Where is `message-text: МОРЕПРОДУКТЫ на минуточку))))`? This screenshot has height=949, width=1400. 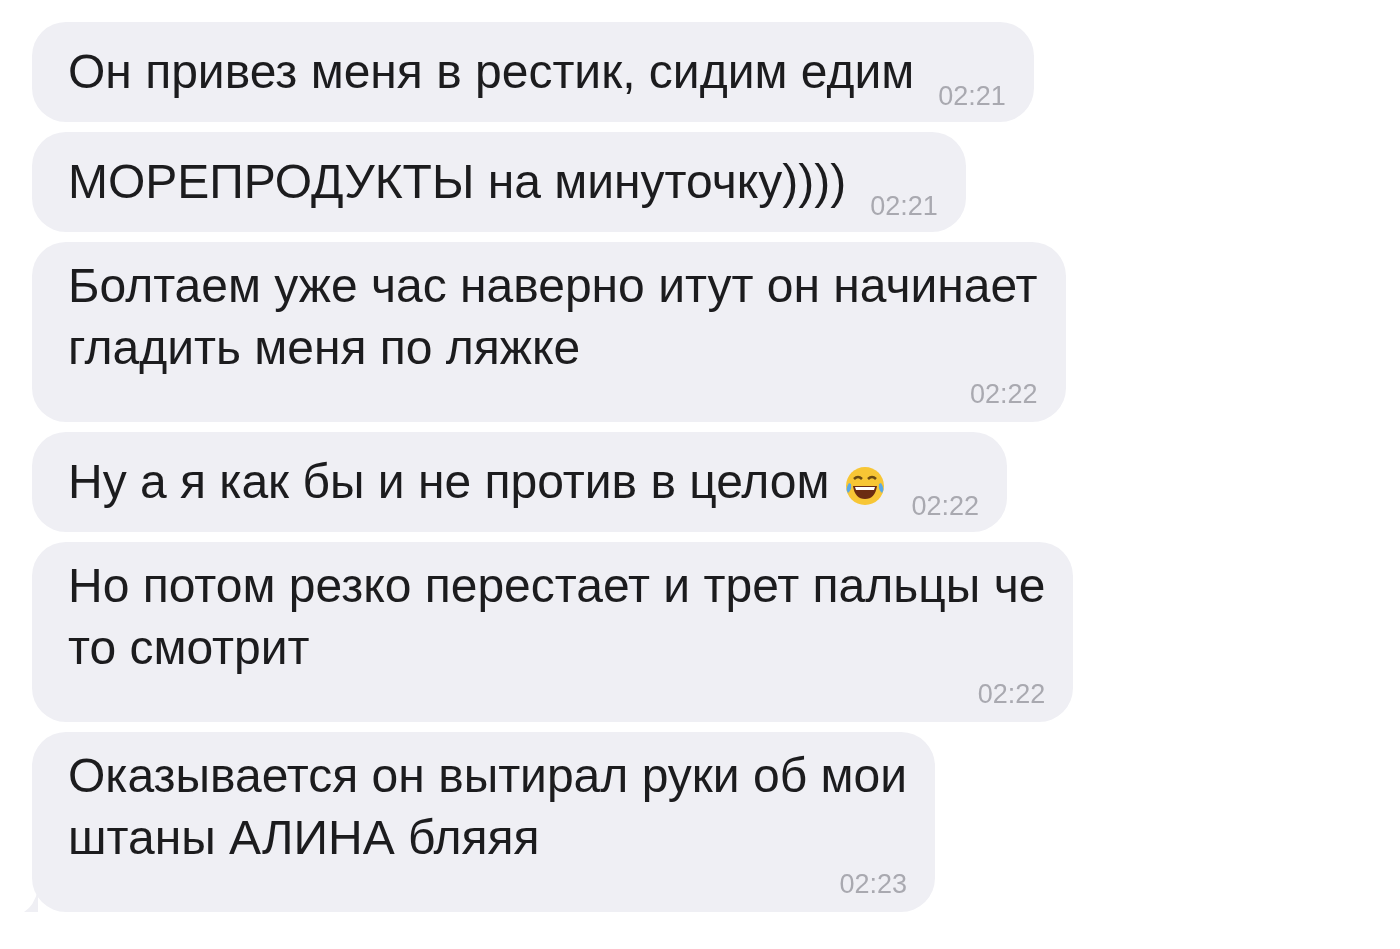 message-text: МОРЕПРОДУКТЫ на минуточку)))) is located at coordinates (457, 182).